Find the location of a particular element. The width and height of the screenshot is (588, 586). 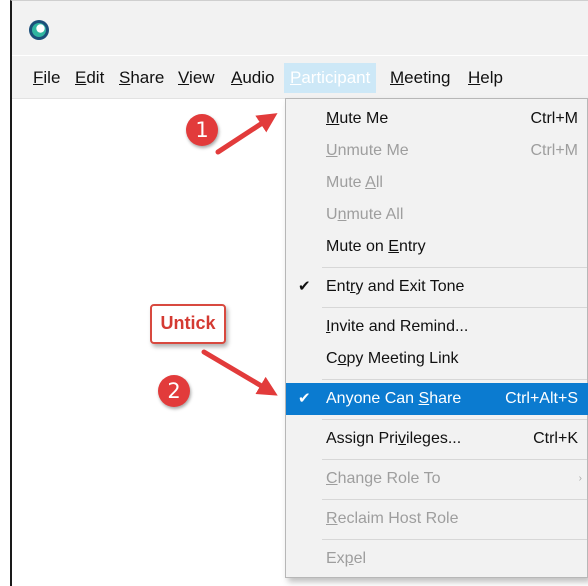

step1-arrow-icon is located at coordinates (246, 134).